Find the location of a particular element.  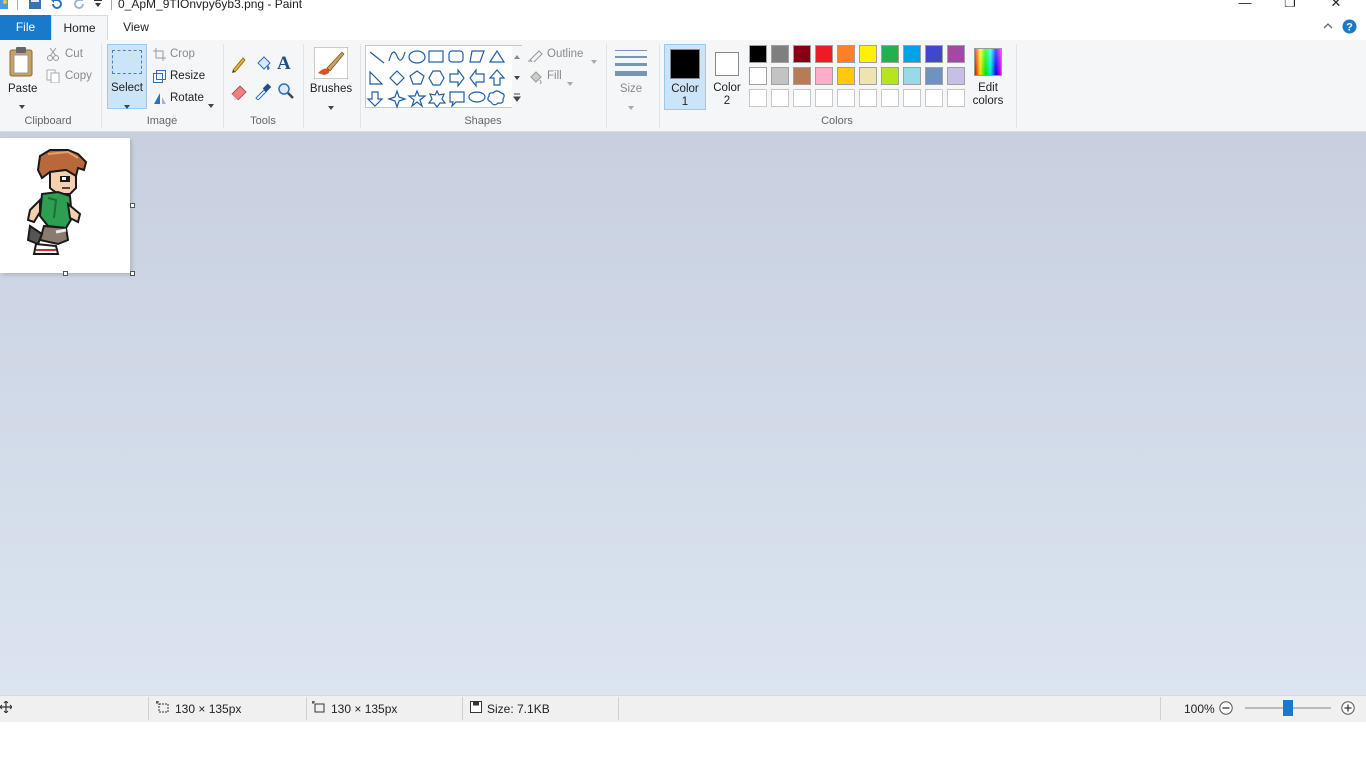

fill-button: Fill is located at coordinates (553, 77).